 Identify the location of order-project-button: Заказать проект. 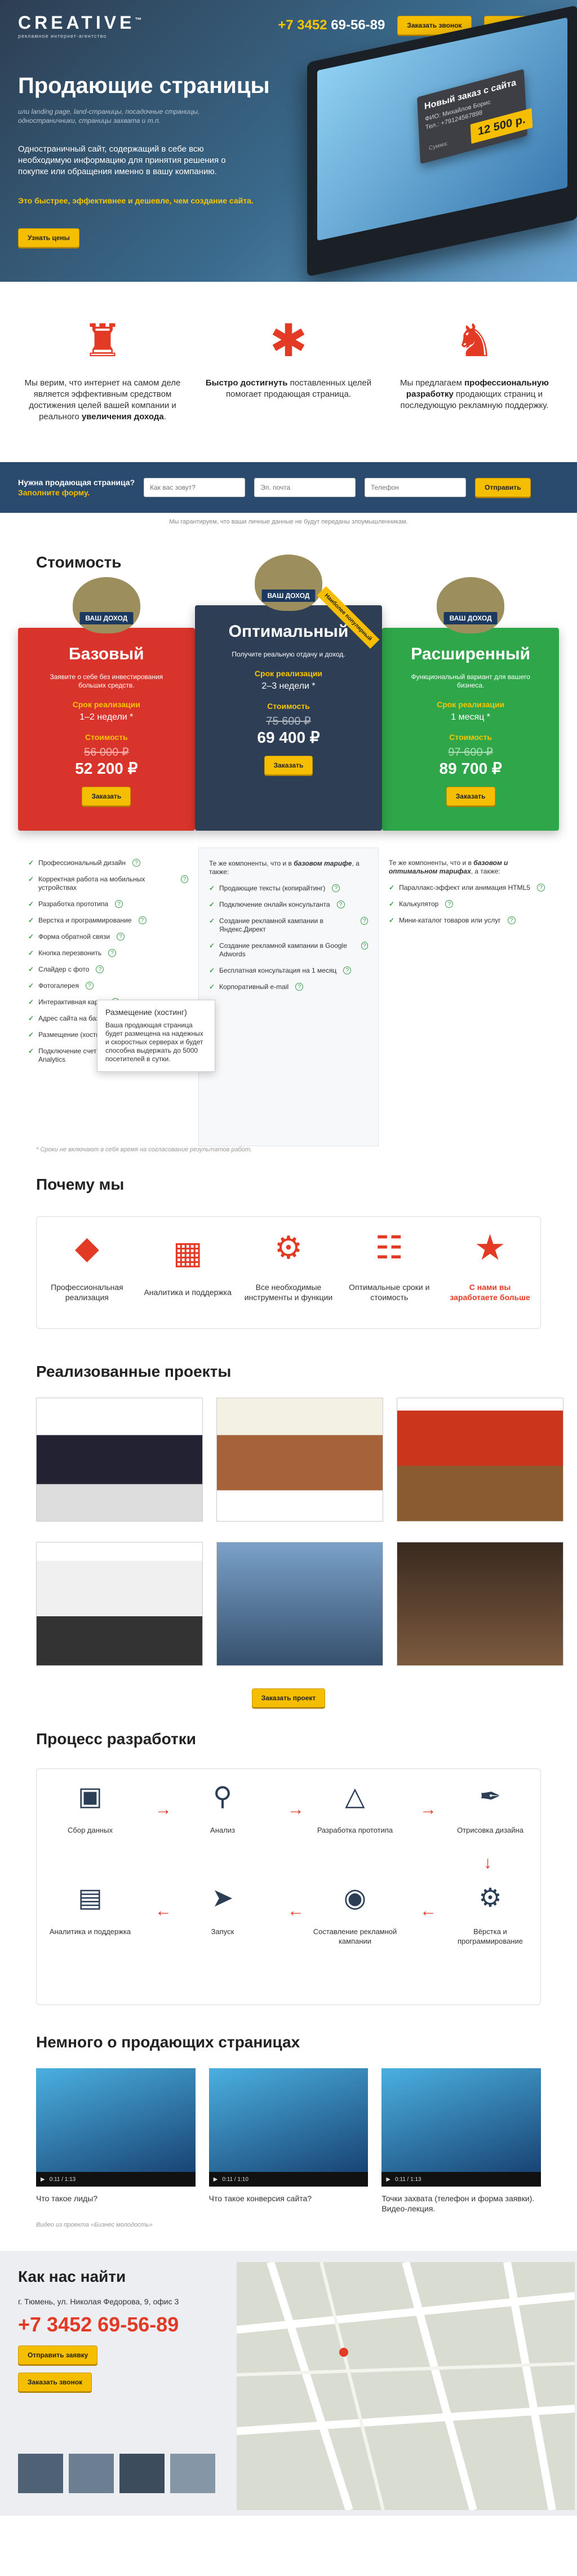
(288, 1698).